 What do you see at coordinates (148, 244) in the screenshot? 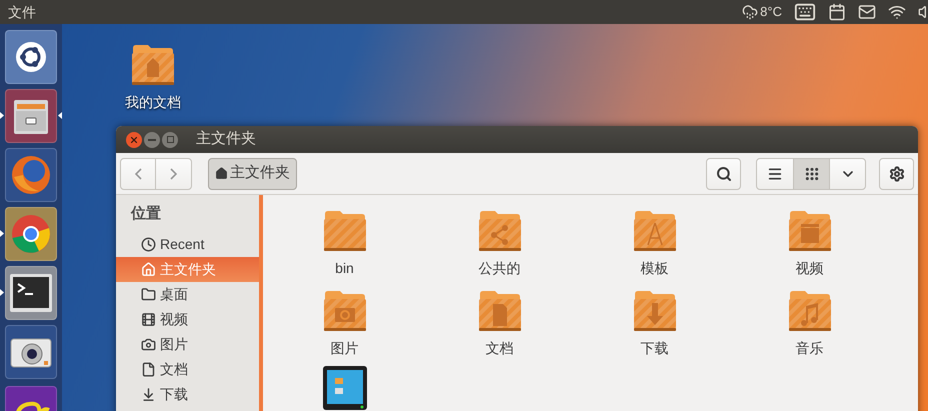
I see `clock-icon` at bounding box center [148, 244].